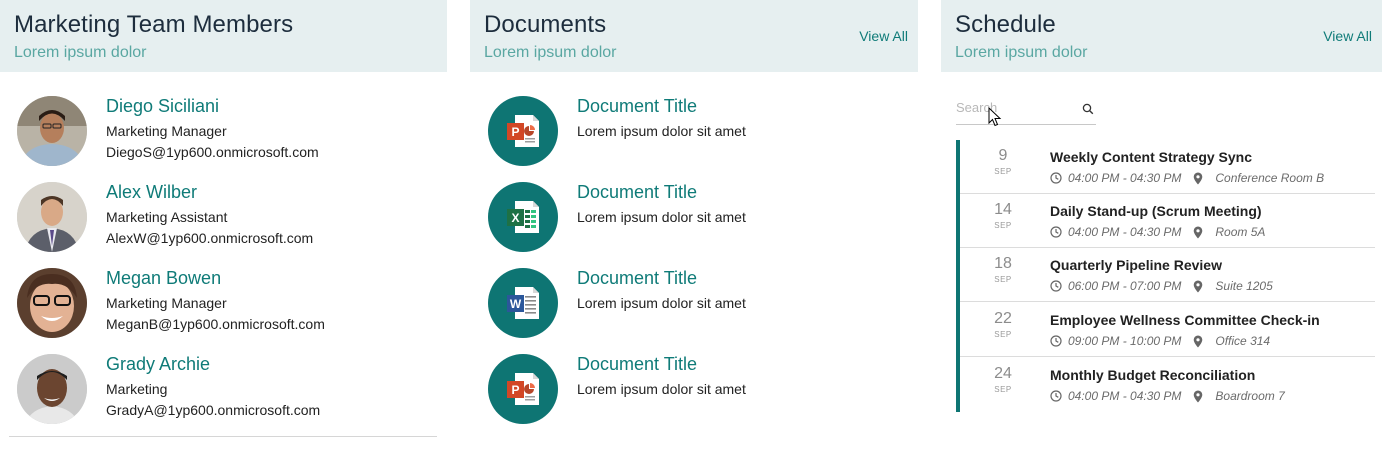 This screenshot has width=1382, height=460. Describe the element at coordinates (1185, 320) in the screenshot. I see `event-title: Employee Wellness Committee Check-in` at that location.